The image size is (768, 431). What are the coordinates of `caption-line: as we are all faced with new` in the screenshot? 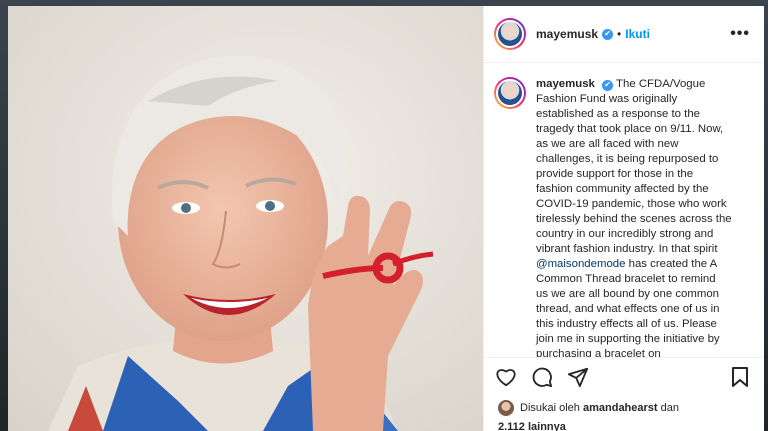 It's located at (607, 144).